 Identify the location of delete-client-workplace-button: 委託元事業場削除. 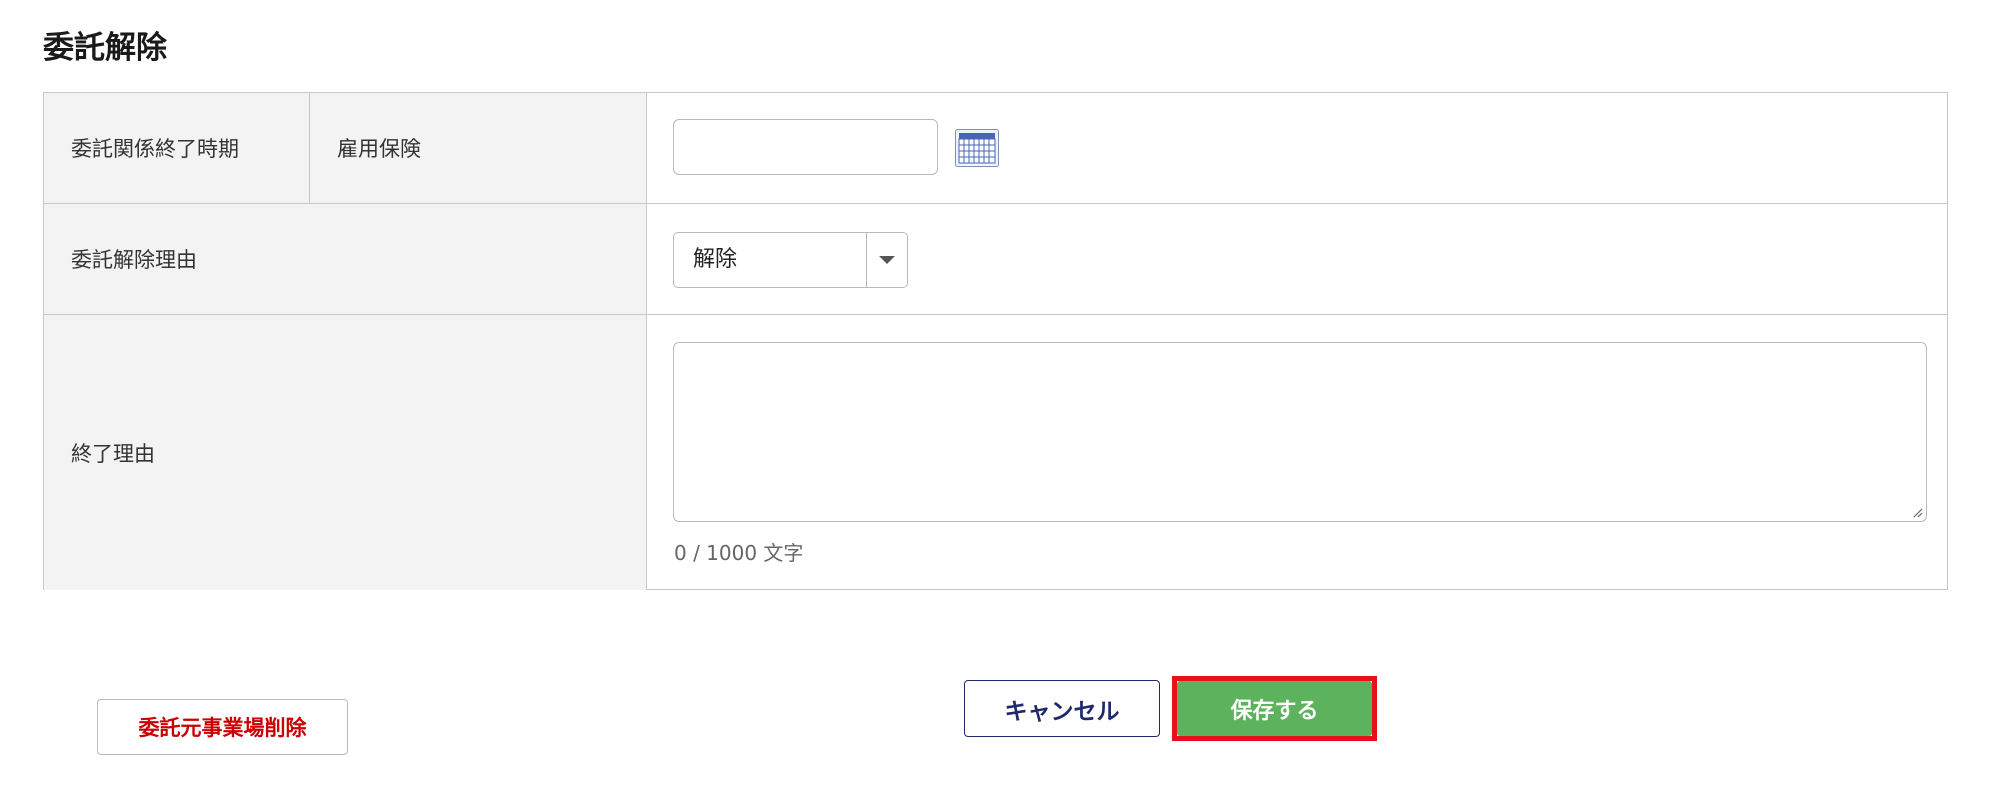
(222, 727).